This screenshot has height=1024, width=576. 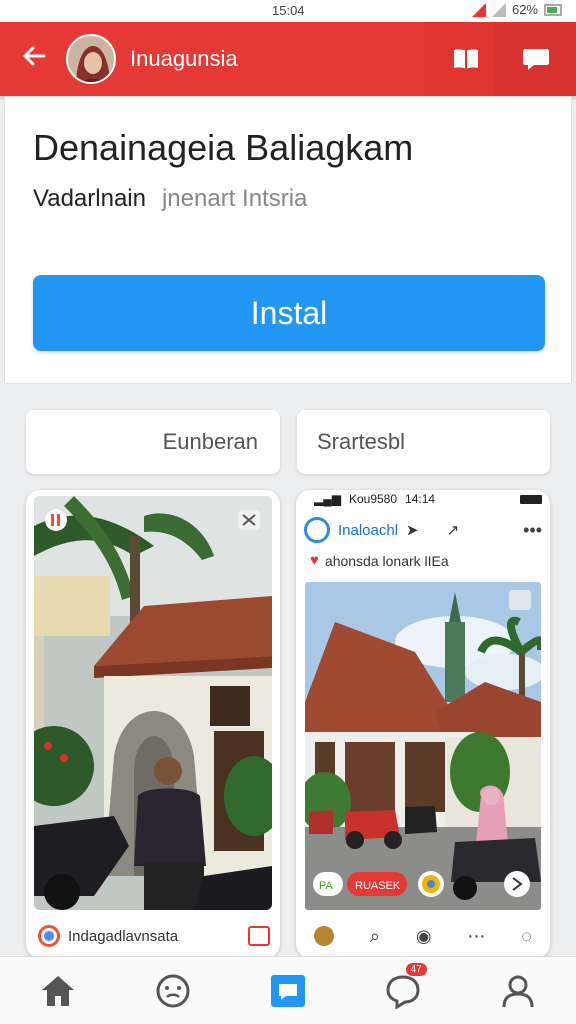 What do you see at coordinates (412, 530) in the screenshot?
I see `send-icon: ➤` at bounding box center [412, 530].